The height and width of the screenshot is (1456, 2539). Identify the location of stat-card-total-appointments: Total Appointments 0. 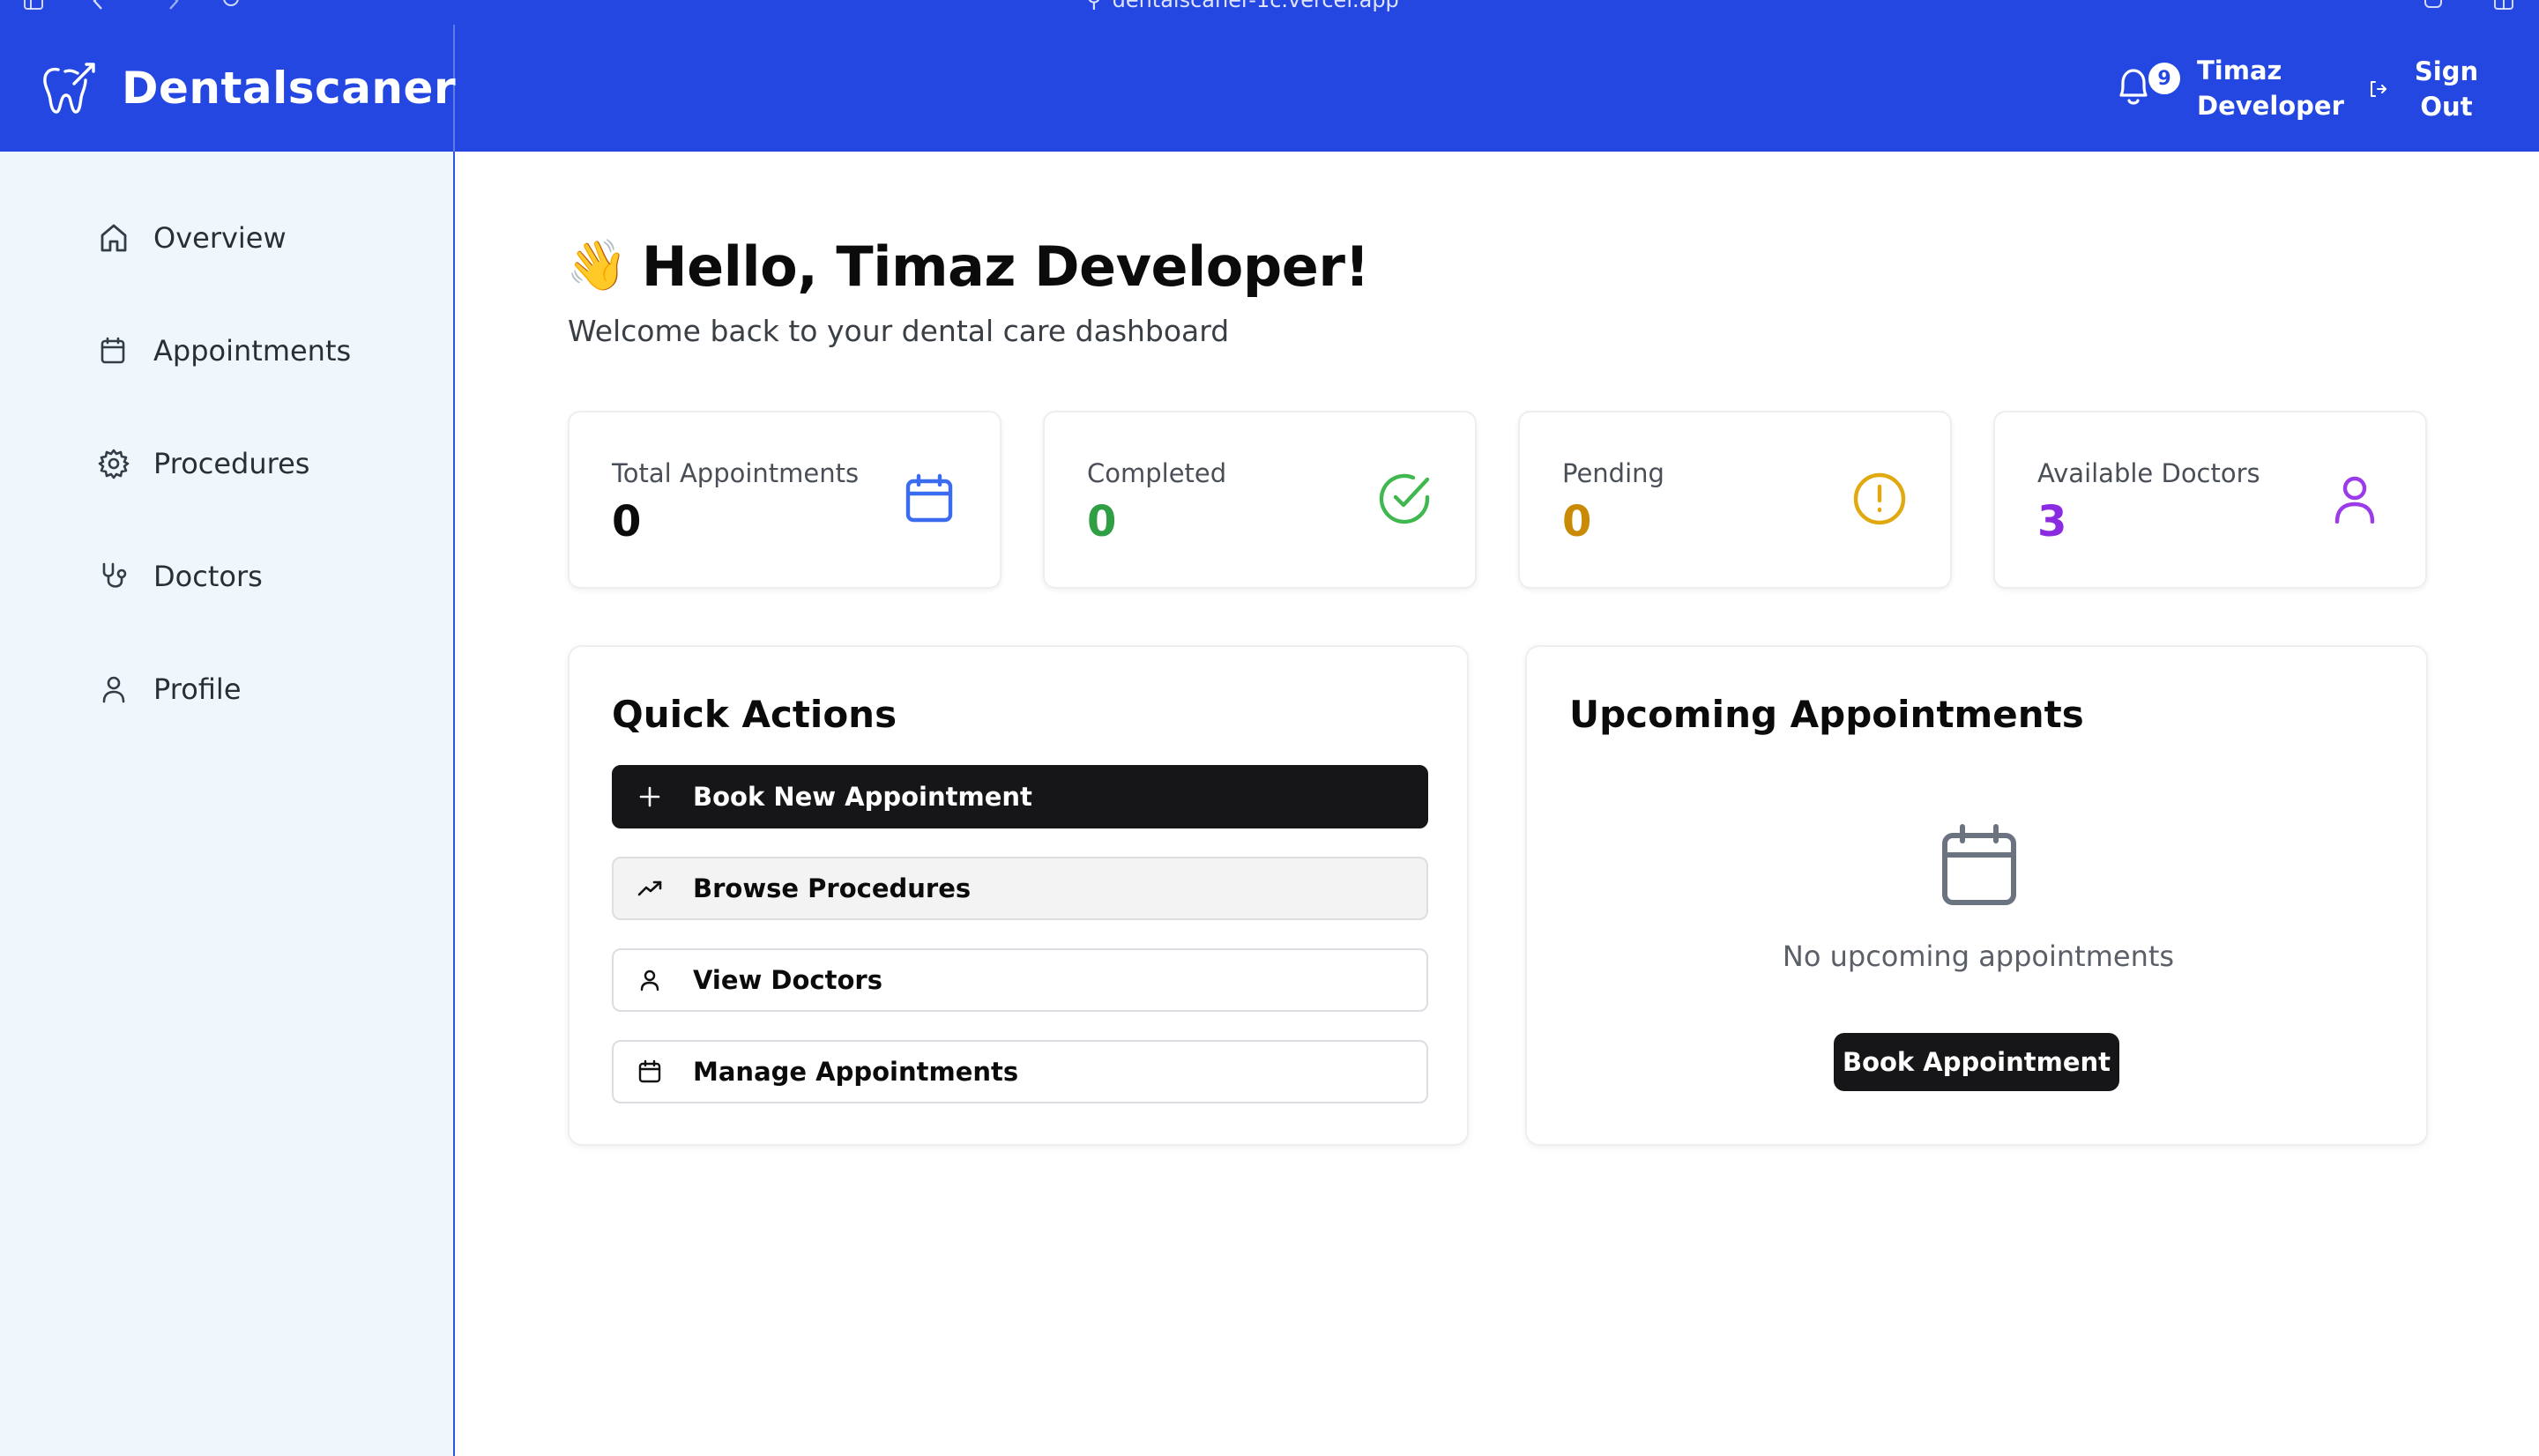
(784, 500).